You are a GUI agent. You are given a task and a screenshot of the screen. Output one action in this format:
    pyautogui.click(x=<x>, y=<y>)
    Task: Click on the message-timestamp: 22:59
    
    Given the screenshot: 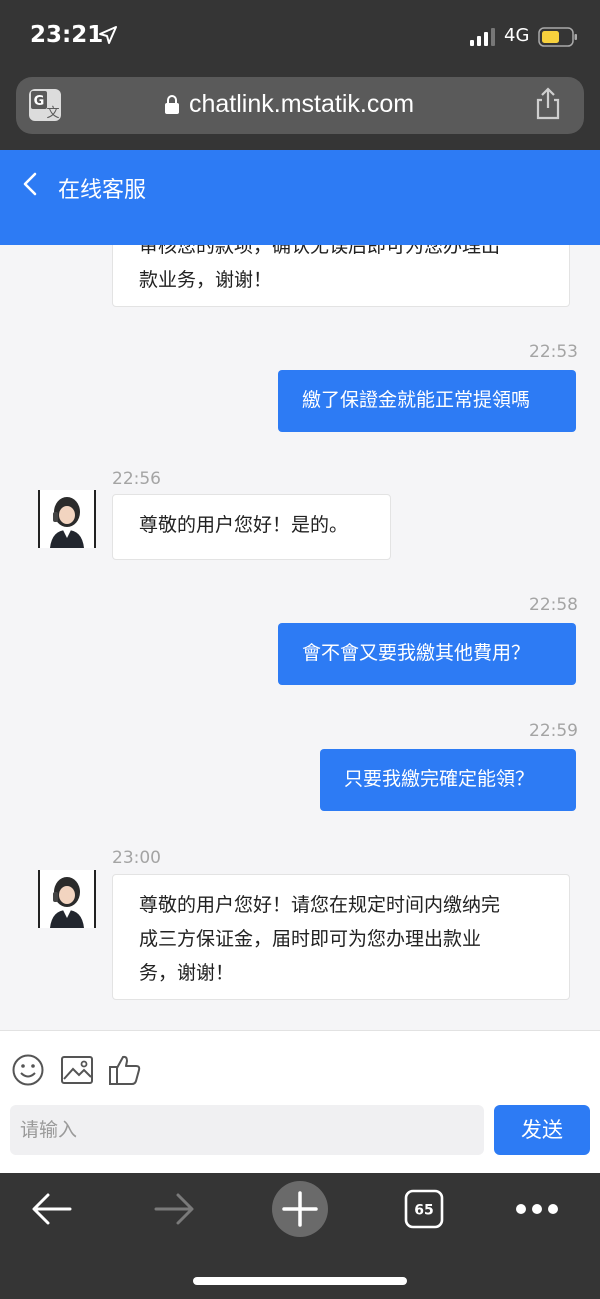 What is the action you would take?
    pyautogui.click(x=553, y=731)
    